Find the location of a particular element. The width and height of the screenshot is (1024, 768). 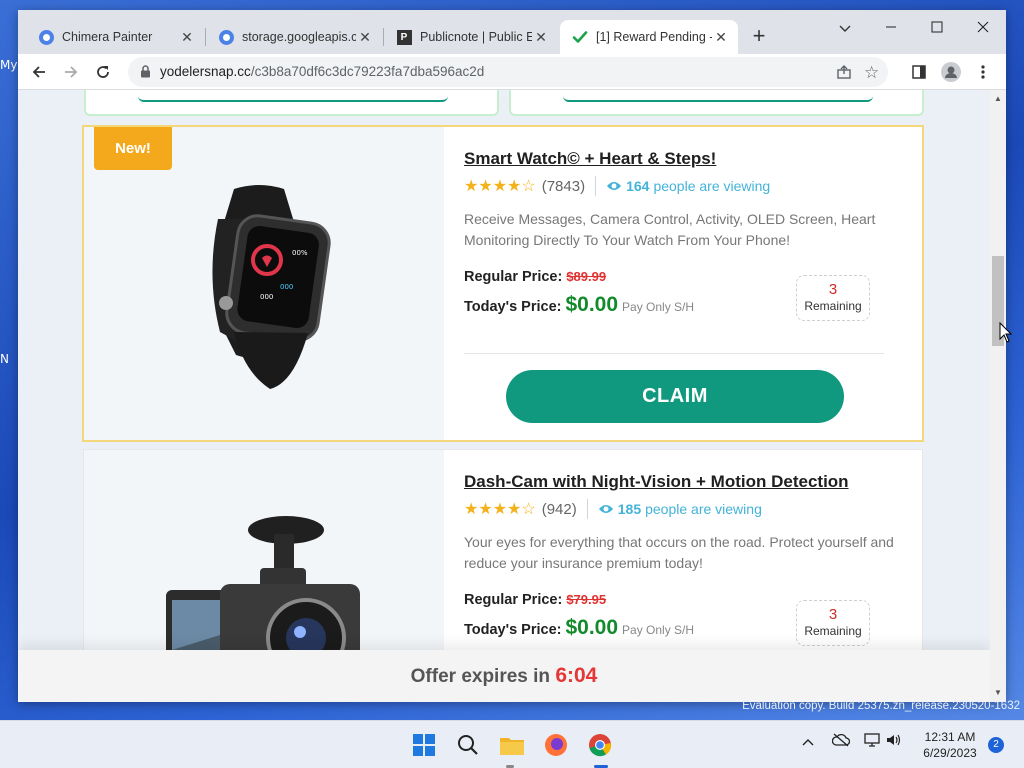

avatar-icon is located at coordinates (951, 72).